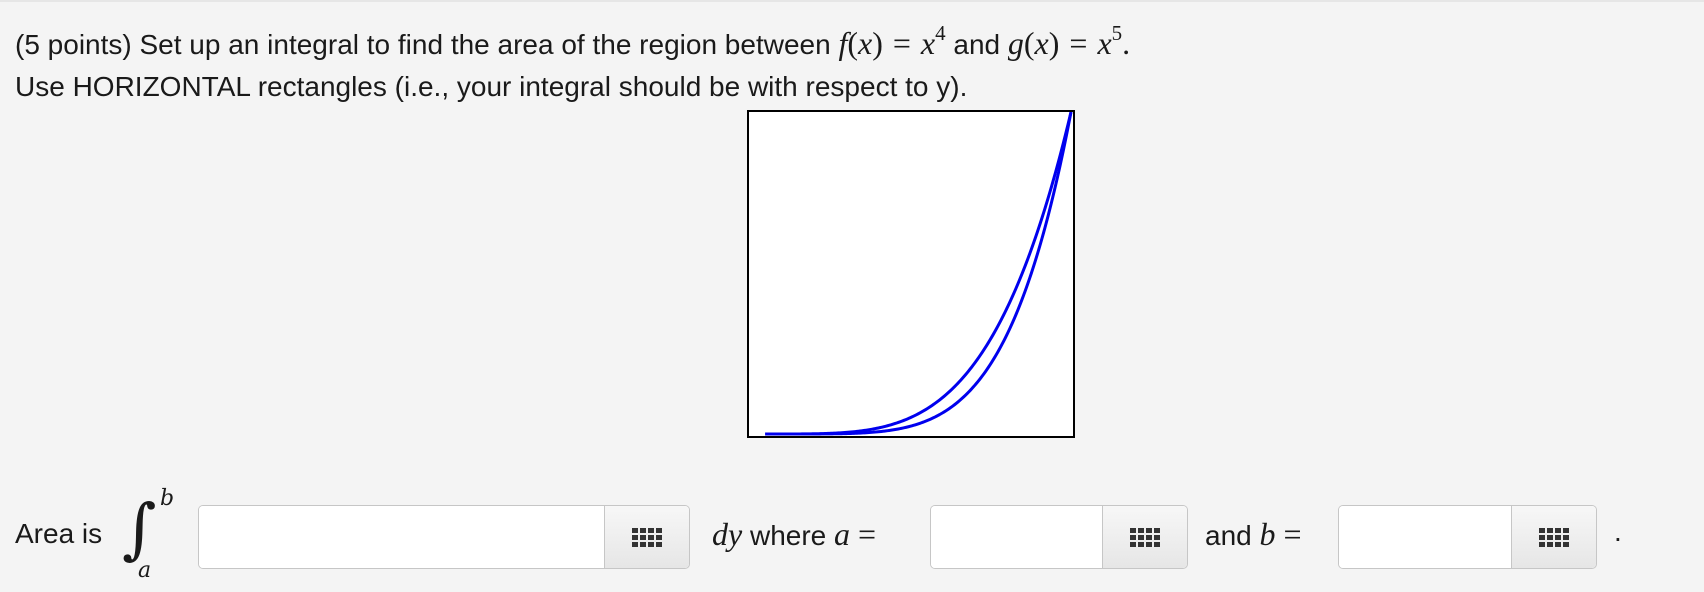  I want to click on and-connector: and, so click(977, 44).